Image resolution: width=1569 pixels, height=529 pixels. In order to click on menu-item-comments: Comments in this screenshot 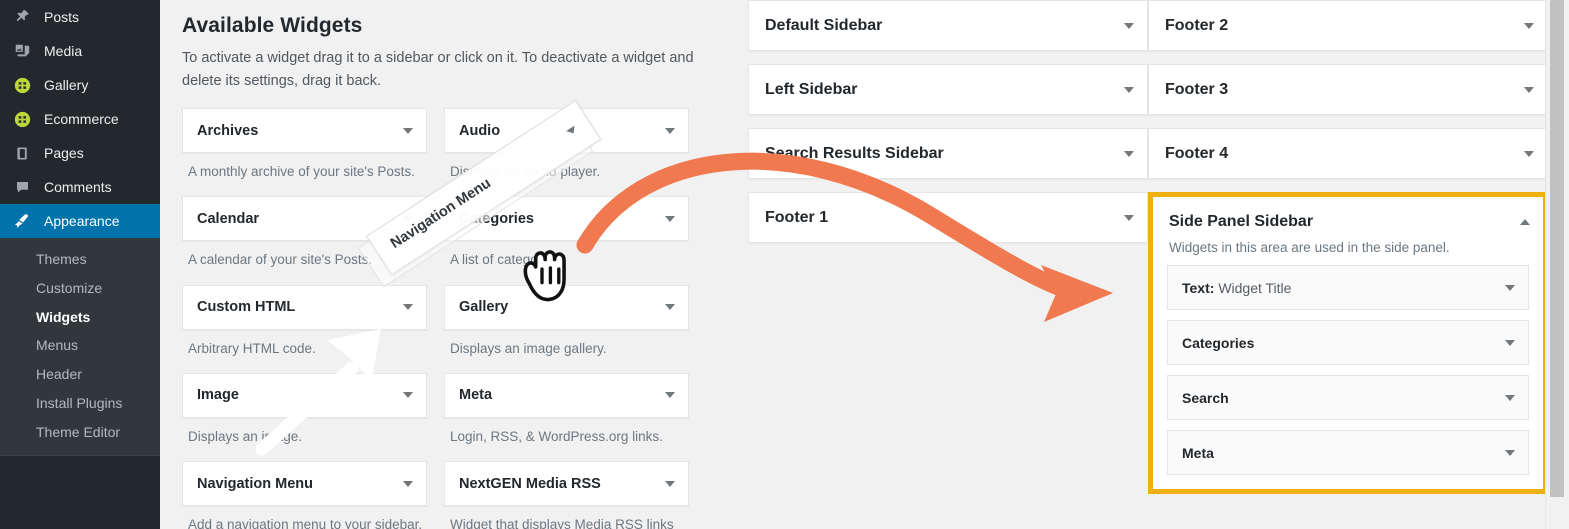, I will do `click(80, 187)`.